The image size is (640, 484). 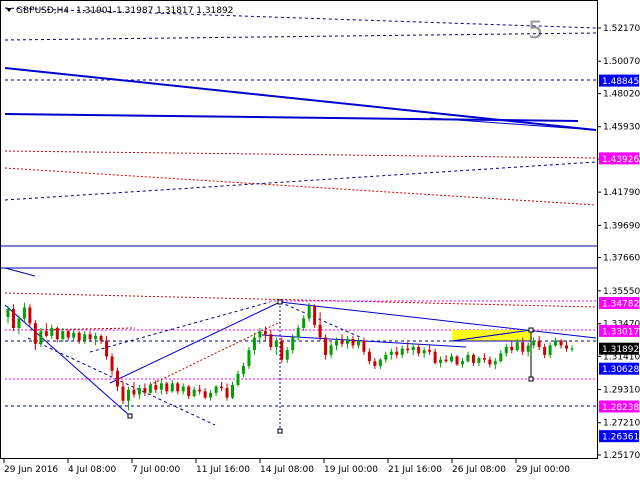 I want to click on y-tick-label: 1.39690, so click(x=621, y=226).